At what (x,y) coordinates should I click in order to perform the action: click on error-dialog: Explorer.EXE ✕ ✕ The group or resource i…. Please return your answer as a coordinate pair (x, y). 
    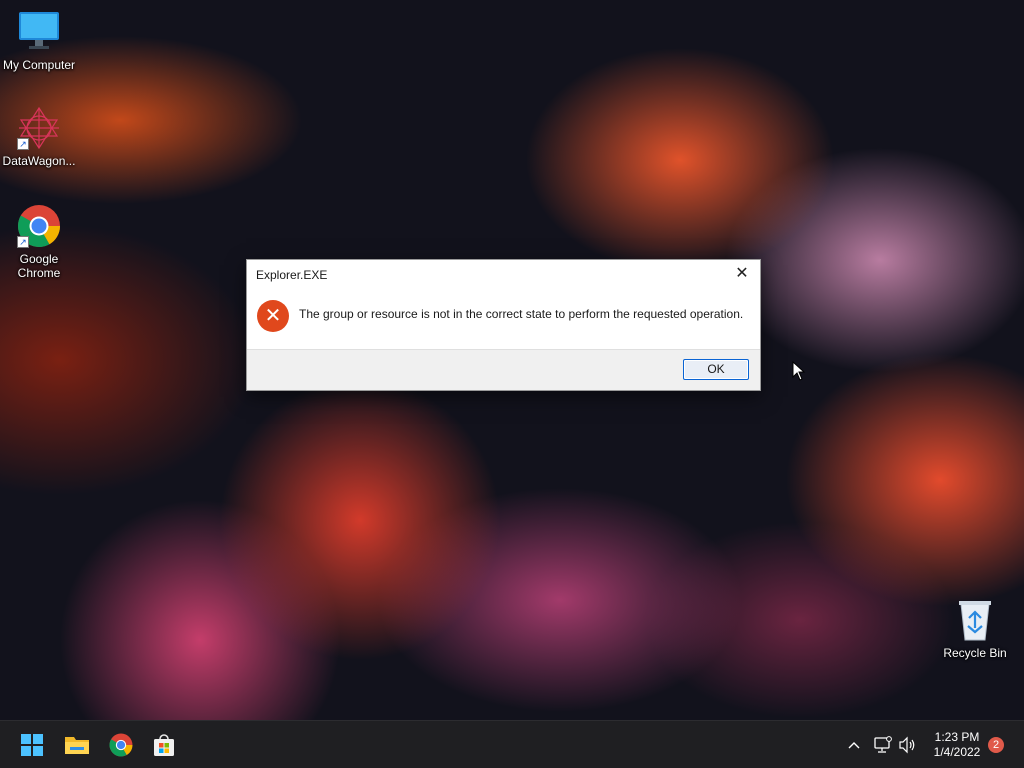
    Looking at the image, I should click on (503, 325).